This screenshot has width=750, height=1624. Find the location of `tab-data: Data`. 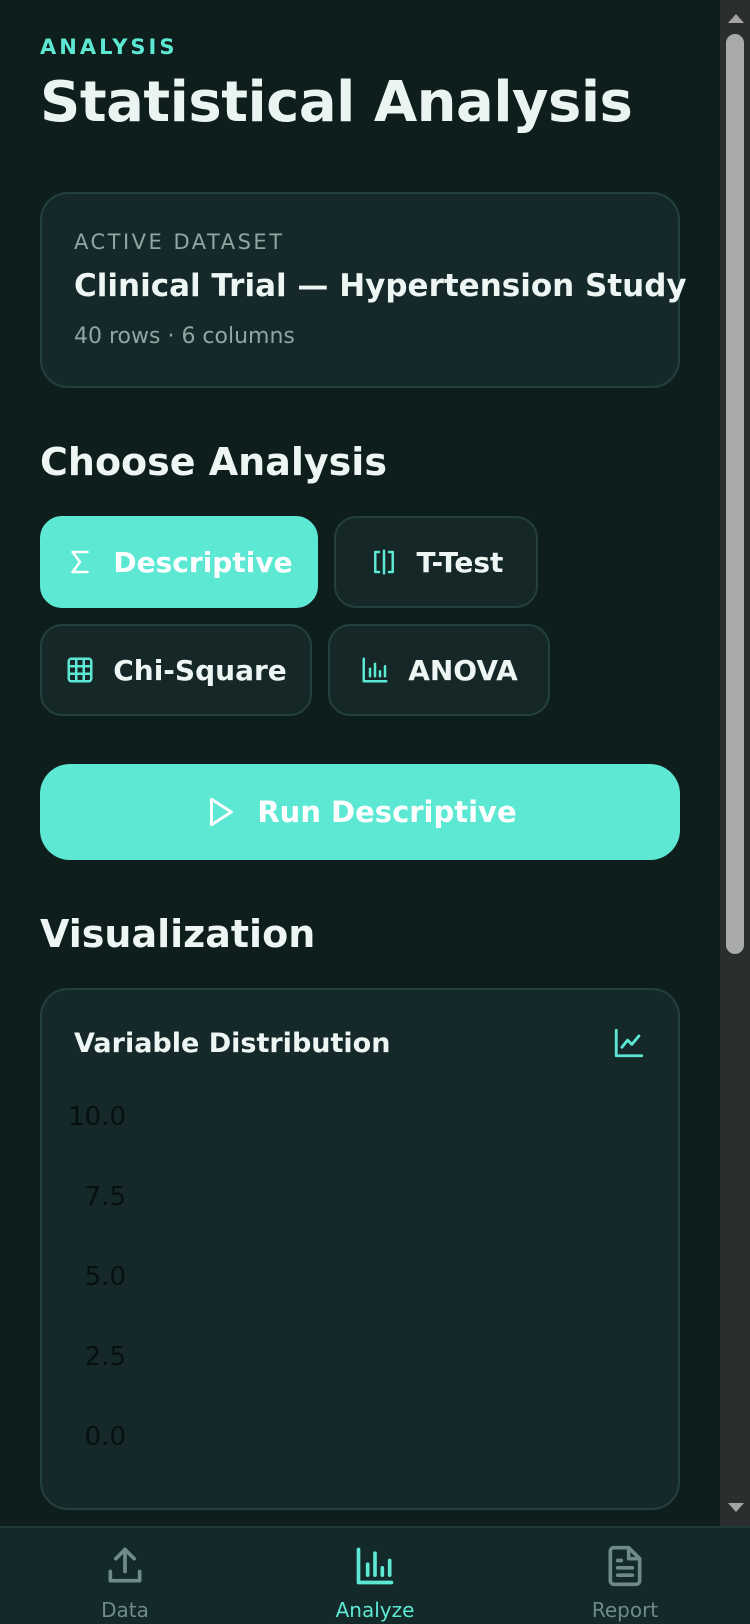

tab-data: Data is located at coordinates (125, 1576).